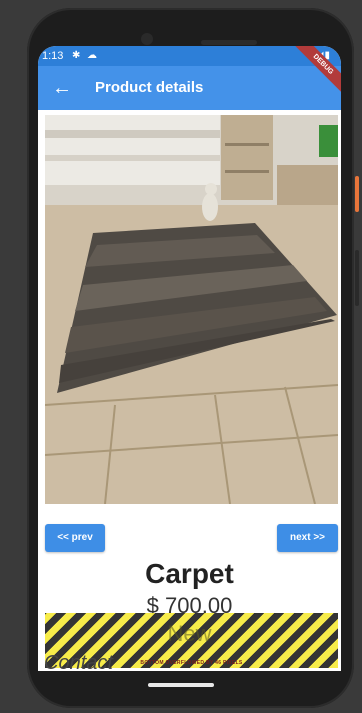 This screenshot has width=362, height=713. Describe the element at coordinates (357, 278) in the screenshot. I see `volume-button` at that location.